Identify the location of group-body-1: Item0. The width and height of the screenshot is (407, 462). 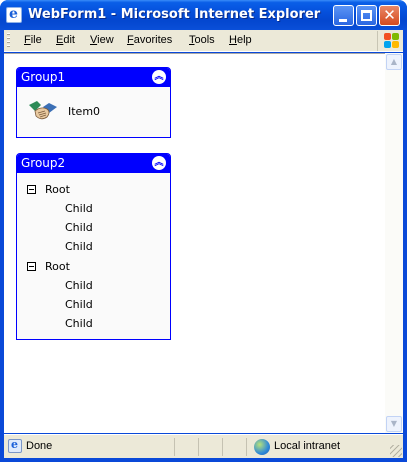
(93, 112).